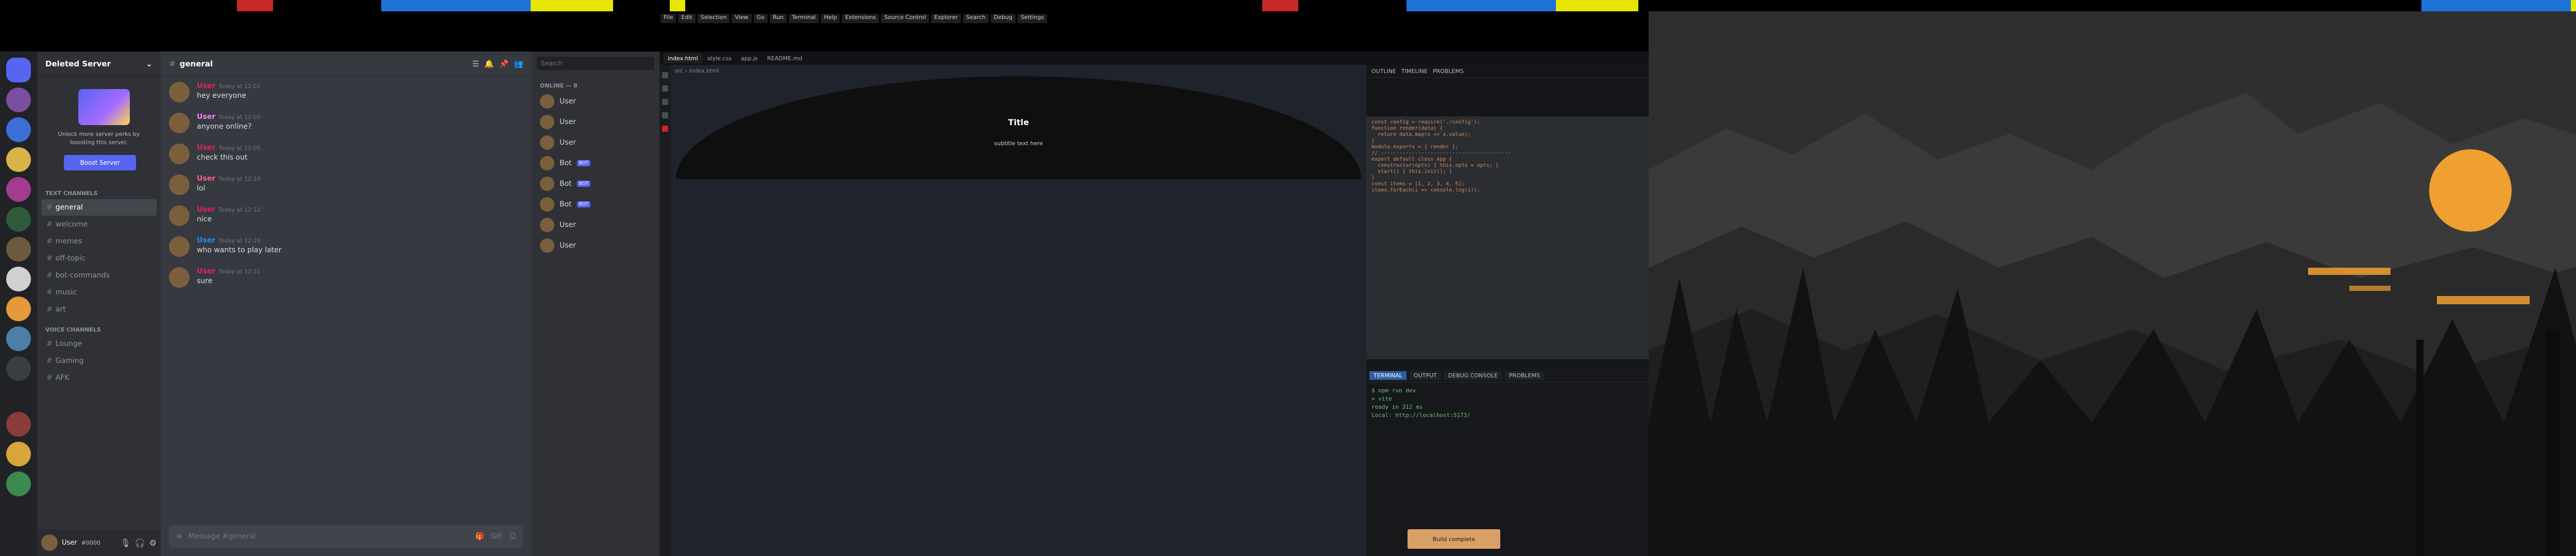 The width and height of the screenshot is (2576, 556). Describe the element at coordinates (1525, 375) in the screenshot. I see `terminal-tab: PROBLEMS` at that location.